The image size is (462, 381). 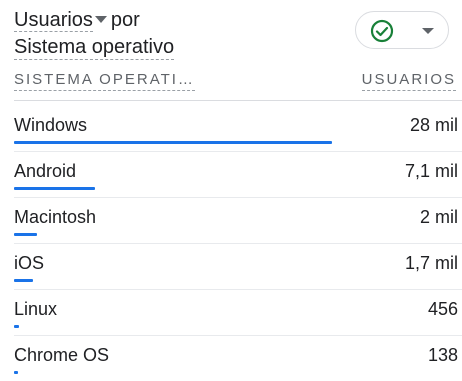 I want to click on header-divider, so click(x=238, y=100).